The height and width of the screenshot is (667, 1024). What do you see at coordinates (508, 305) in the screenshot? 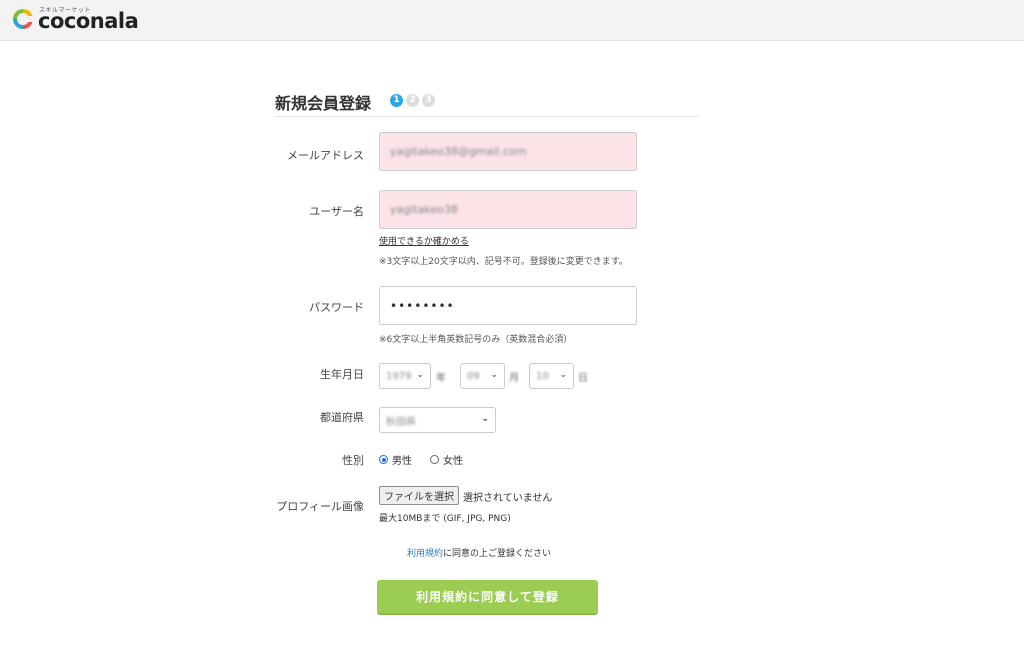
I see `password-field: ••••••••` at bounding box center [508, 305].